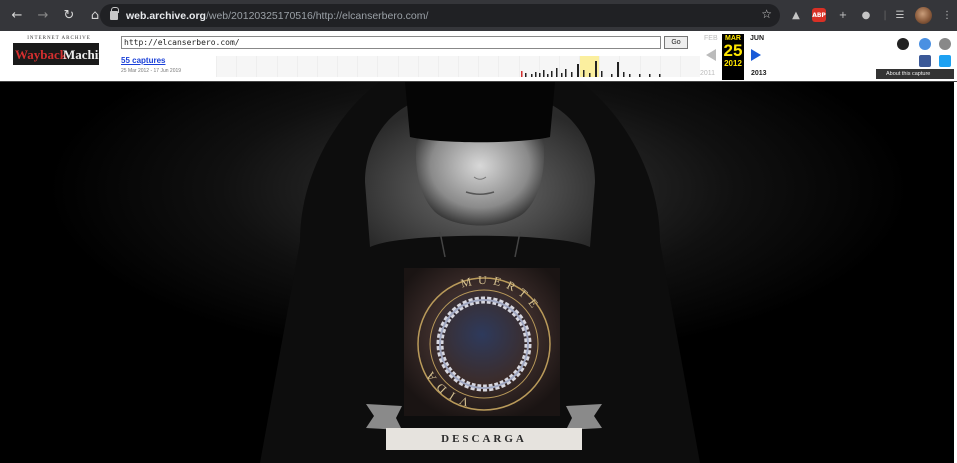  Describe the element at coordinates (69, 16) in the screenshot. I see `reload-icon: ↻` at that location.